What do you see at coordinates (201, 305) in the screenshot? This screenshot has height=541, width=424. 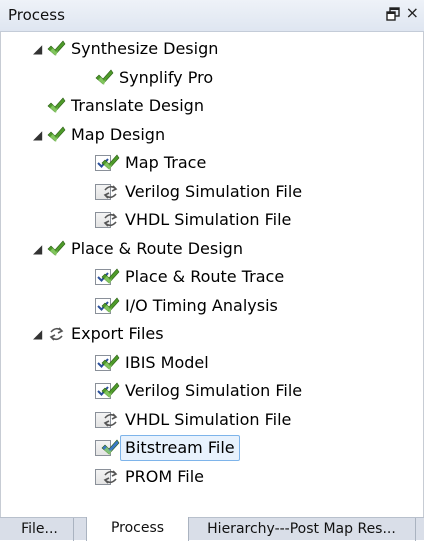 I see `tree-item-label: I/O Timing Analysis` at bounding box center [201, 305].